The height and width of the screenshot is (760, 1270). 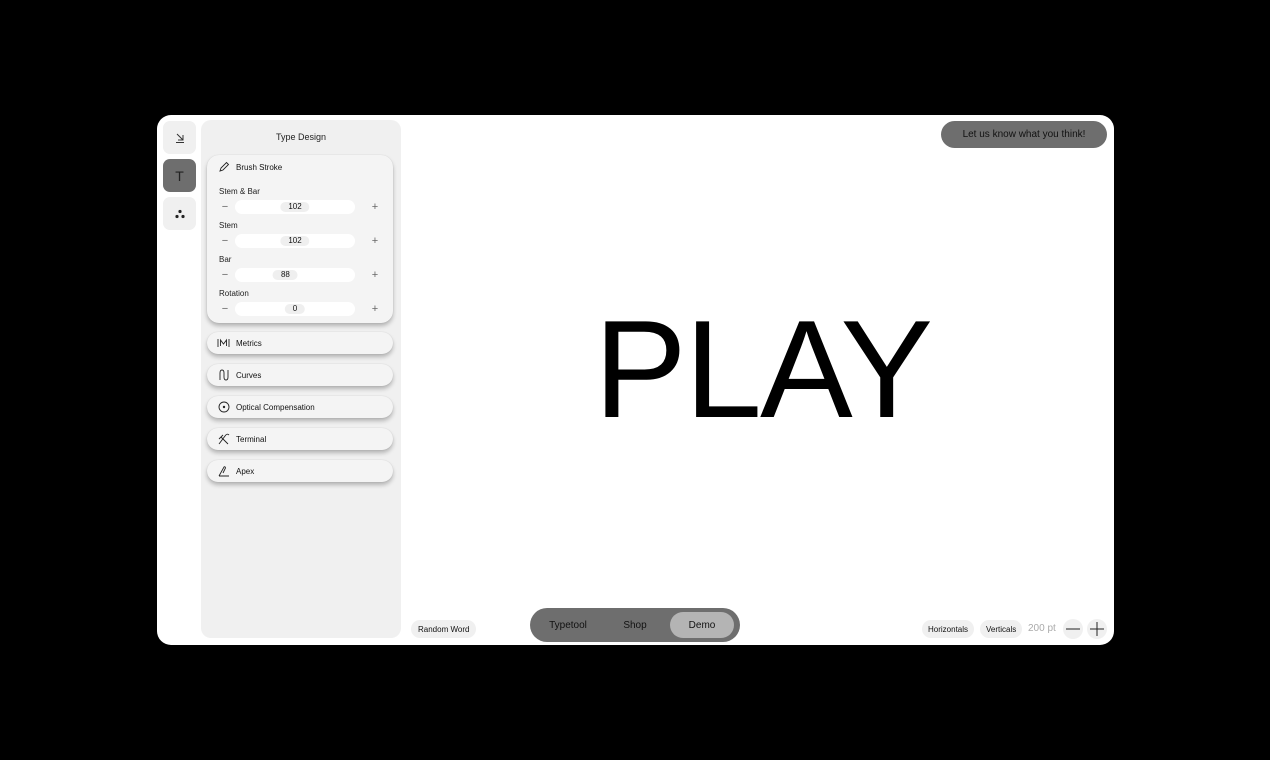 I want to click on text-tool-button: T, so click(x=179, y=175).